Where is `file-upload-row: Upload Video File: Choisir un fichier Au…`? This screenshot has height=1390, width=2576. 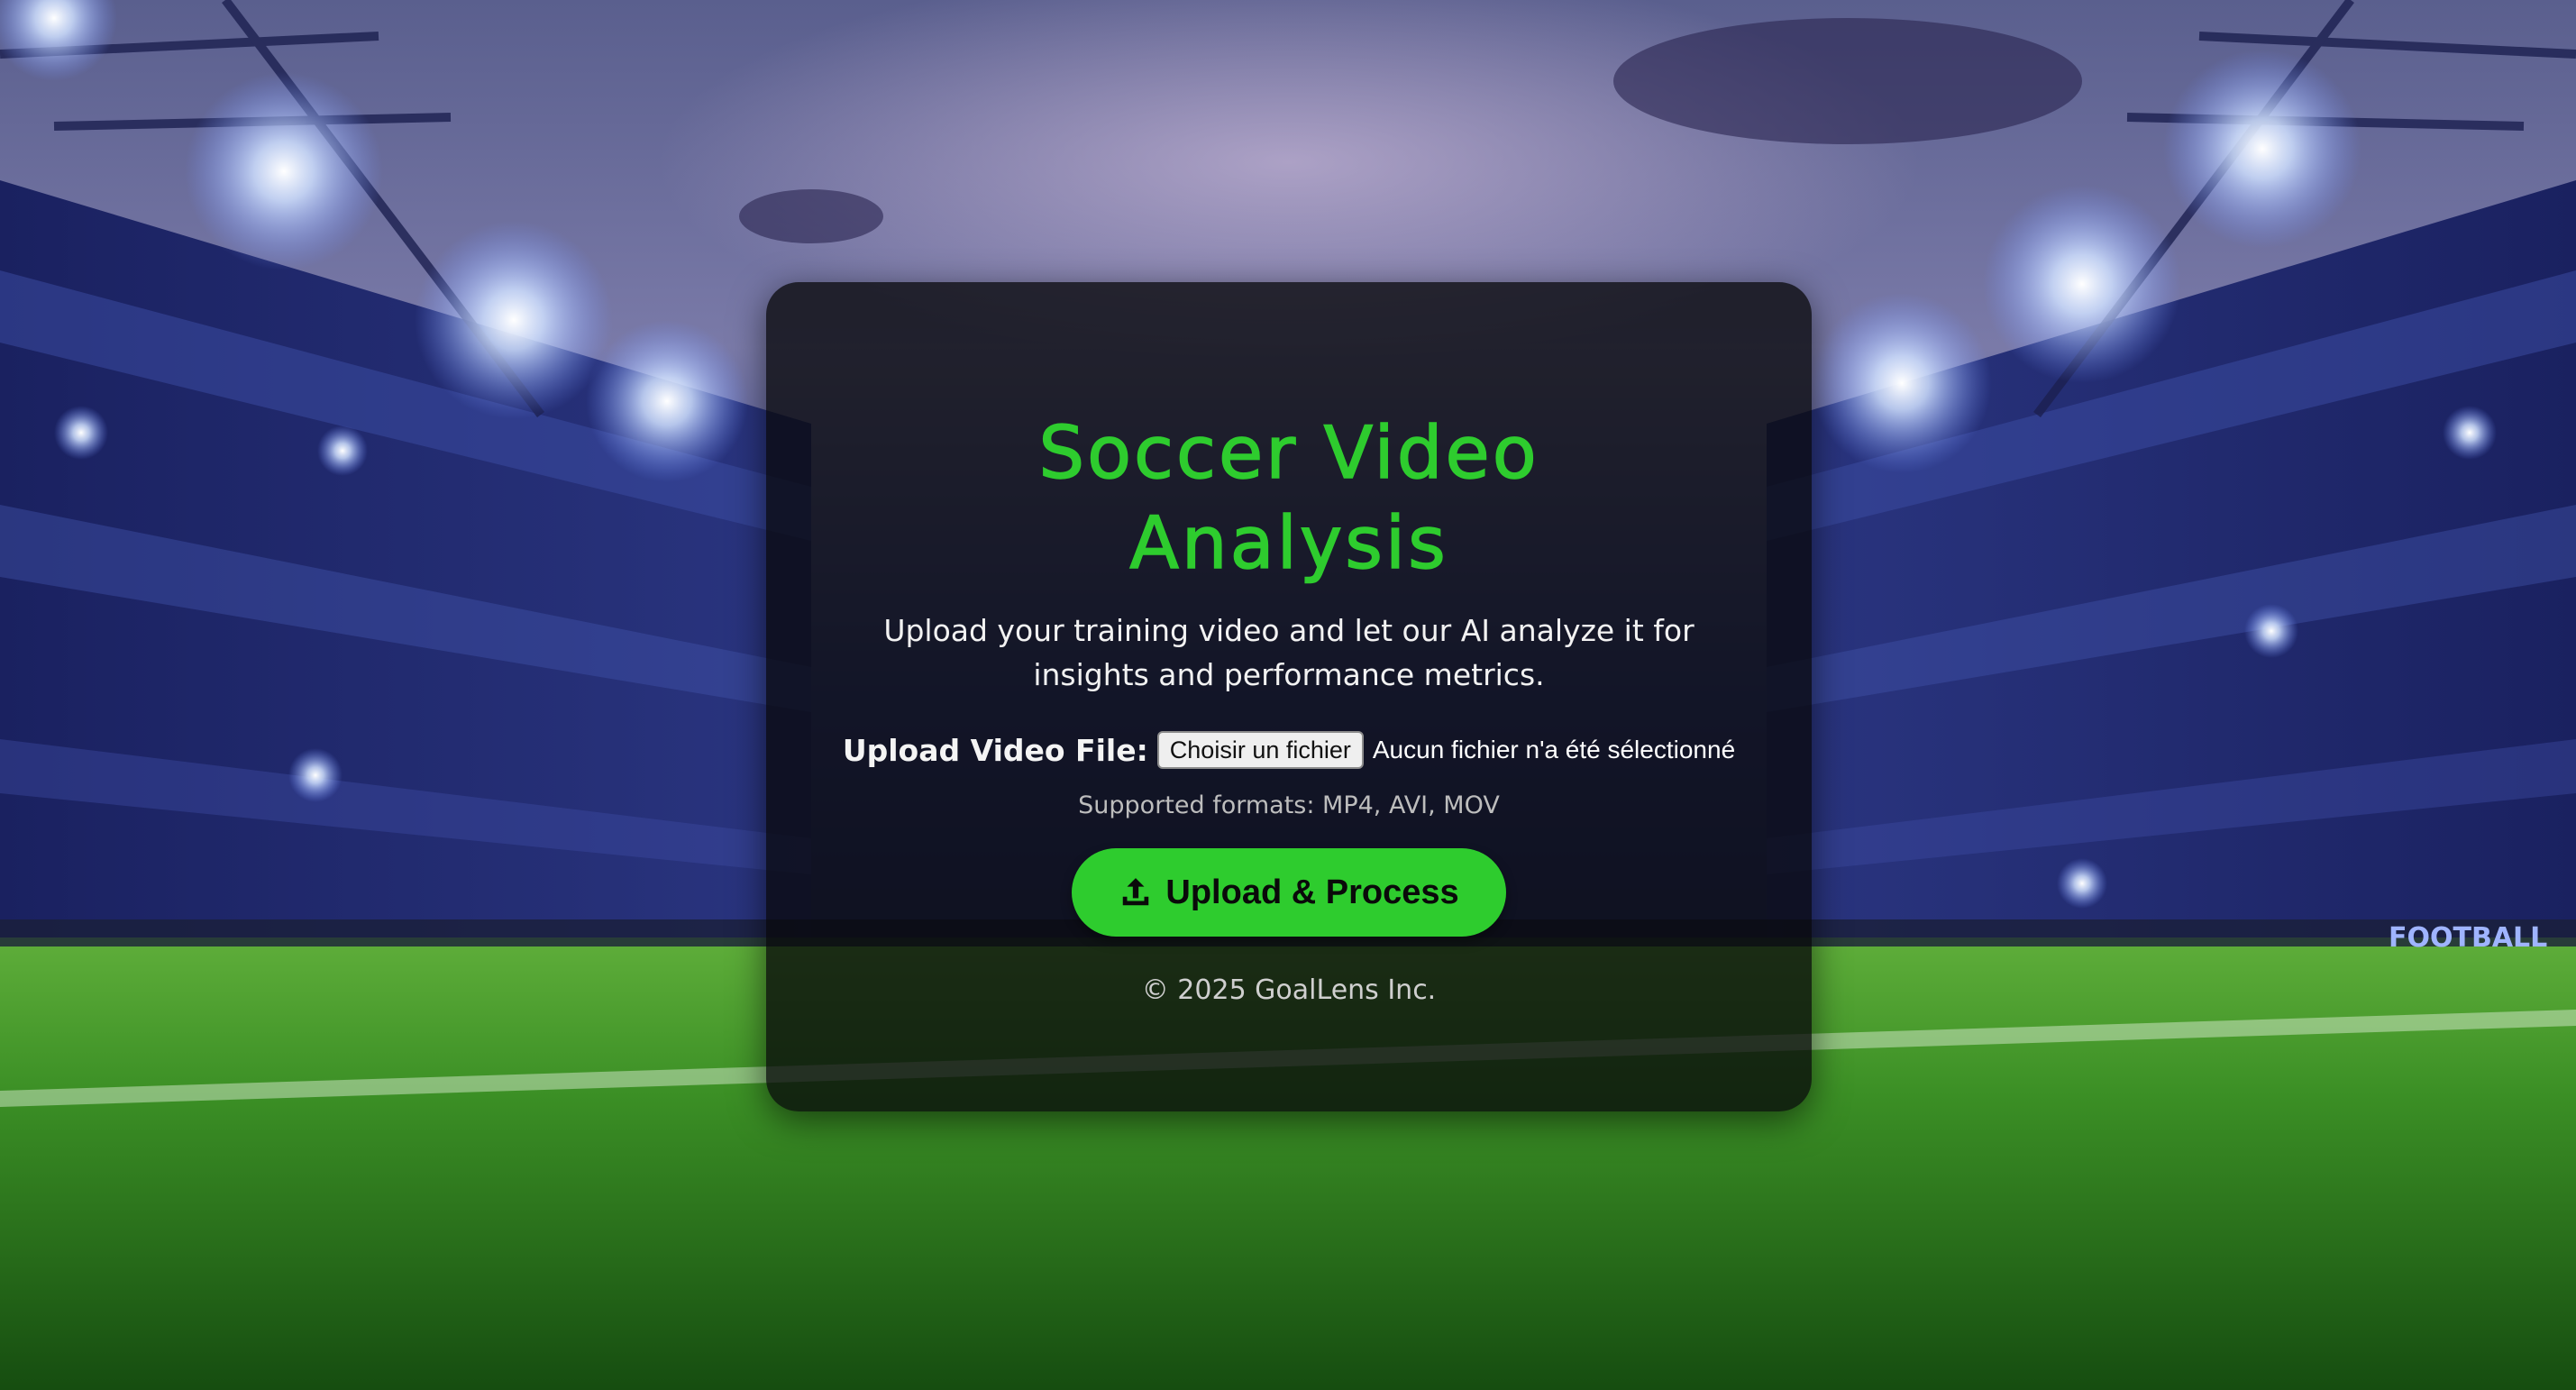
file-upload-row: Upload Video File: Choisir un fichier Au… is located at coordinates (1289, 750).